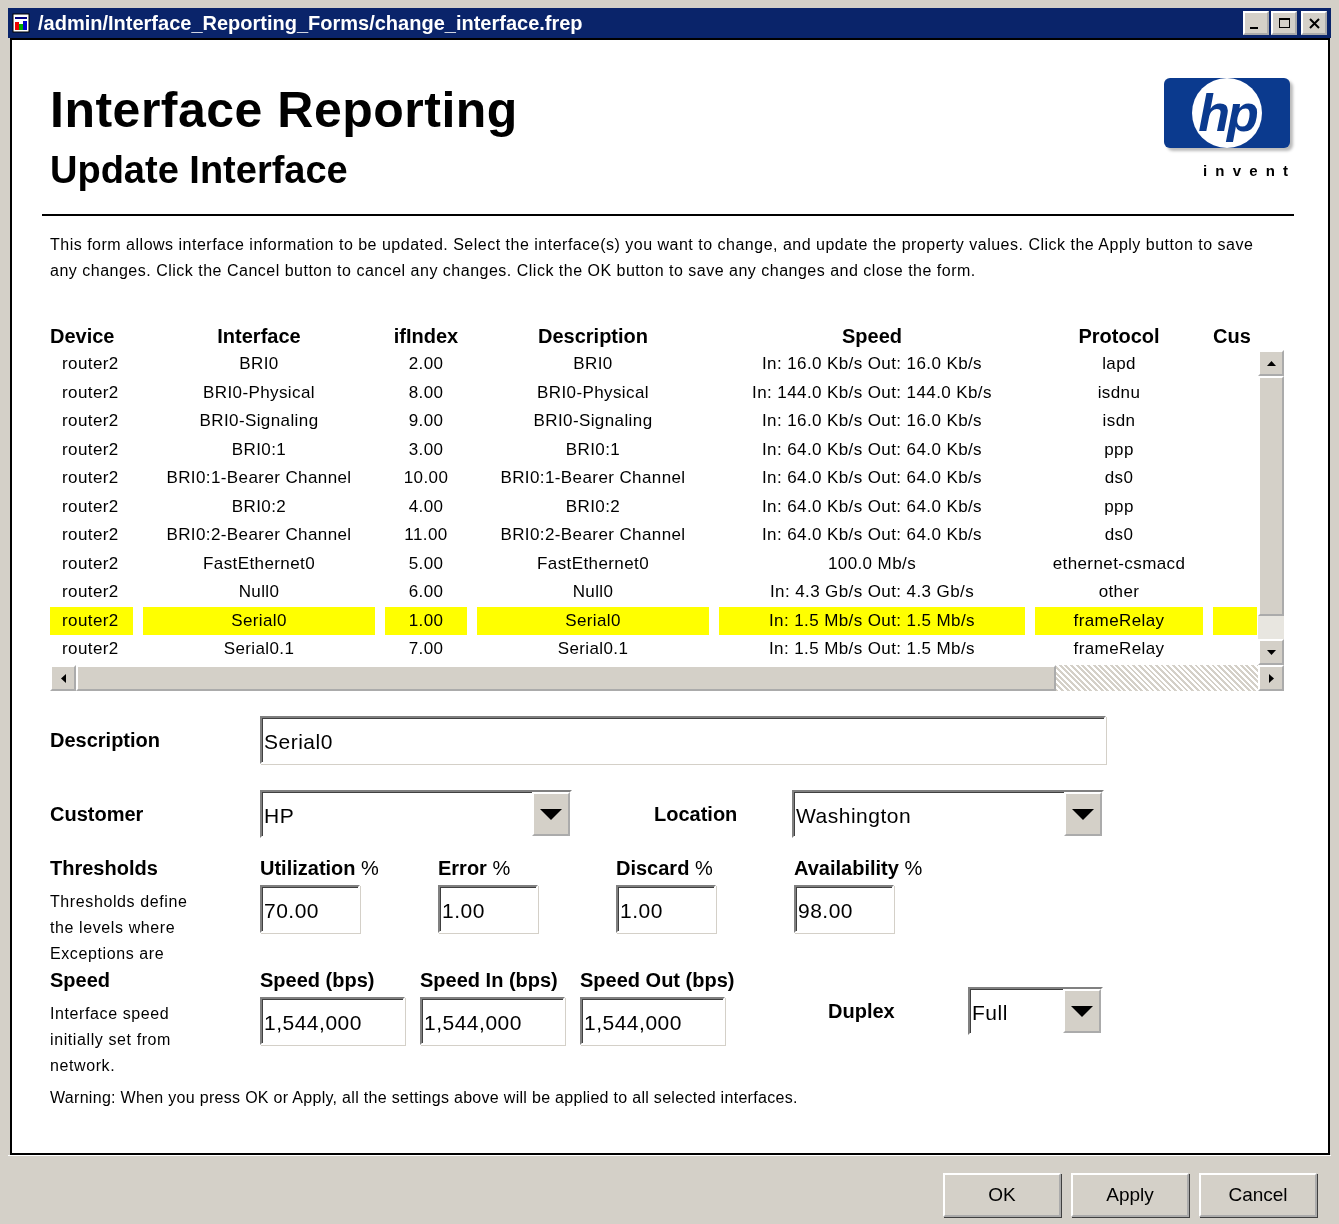 Image resolution: width=1339 pixels, height=1224 pixels. Describe the element at coordinates (1235, 620) in the screenshot. I see `table-cell` at that location.